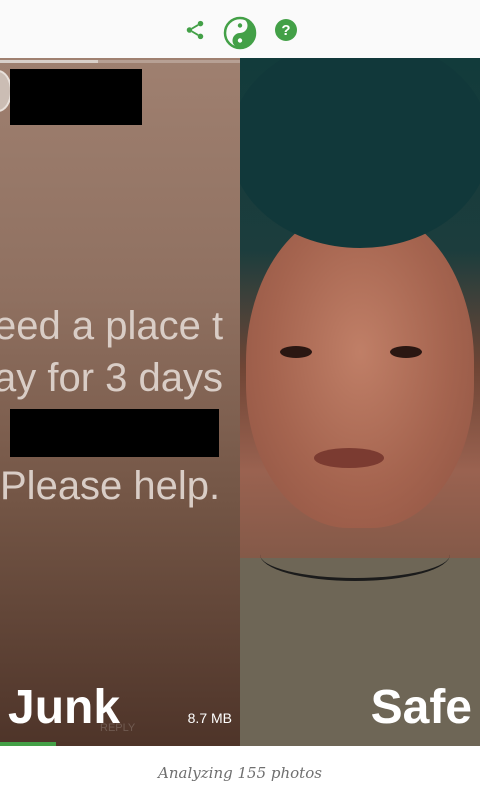 This screenshot has height=800, width=480. I want to click on photo-mouth, so click(349, 458).